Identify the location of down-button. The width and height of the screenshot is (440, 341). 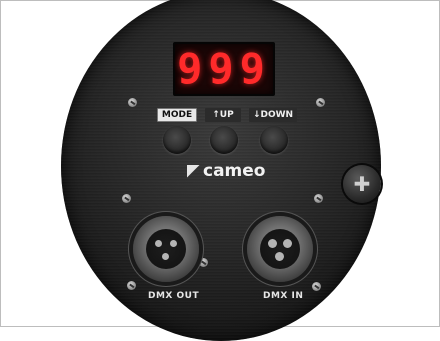
(274, 140).